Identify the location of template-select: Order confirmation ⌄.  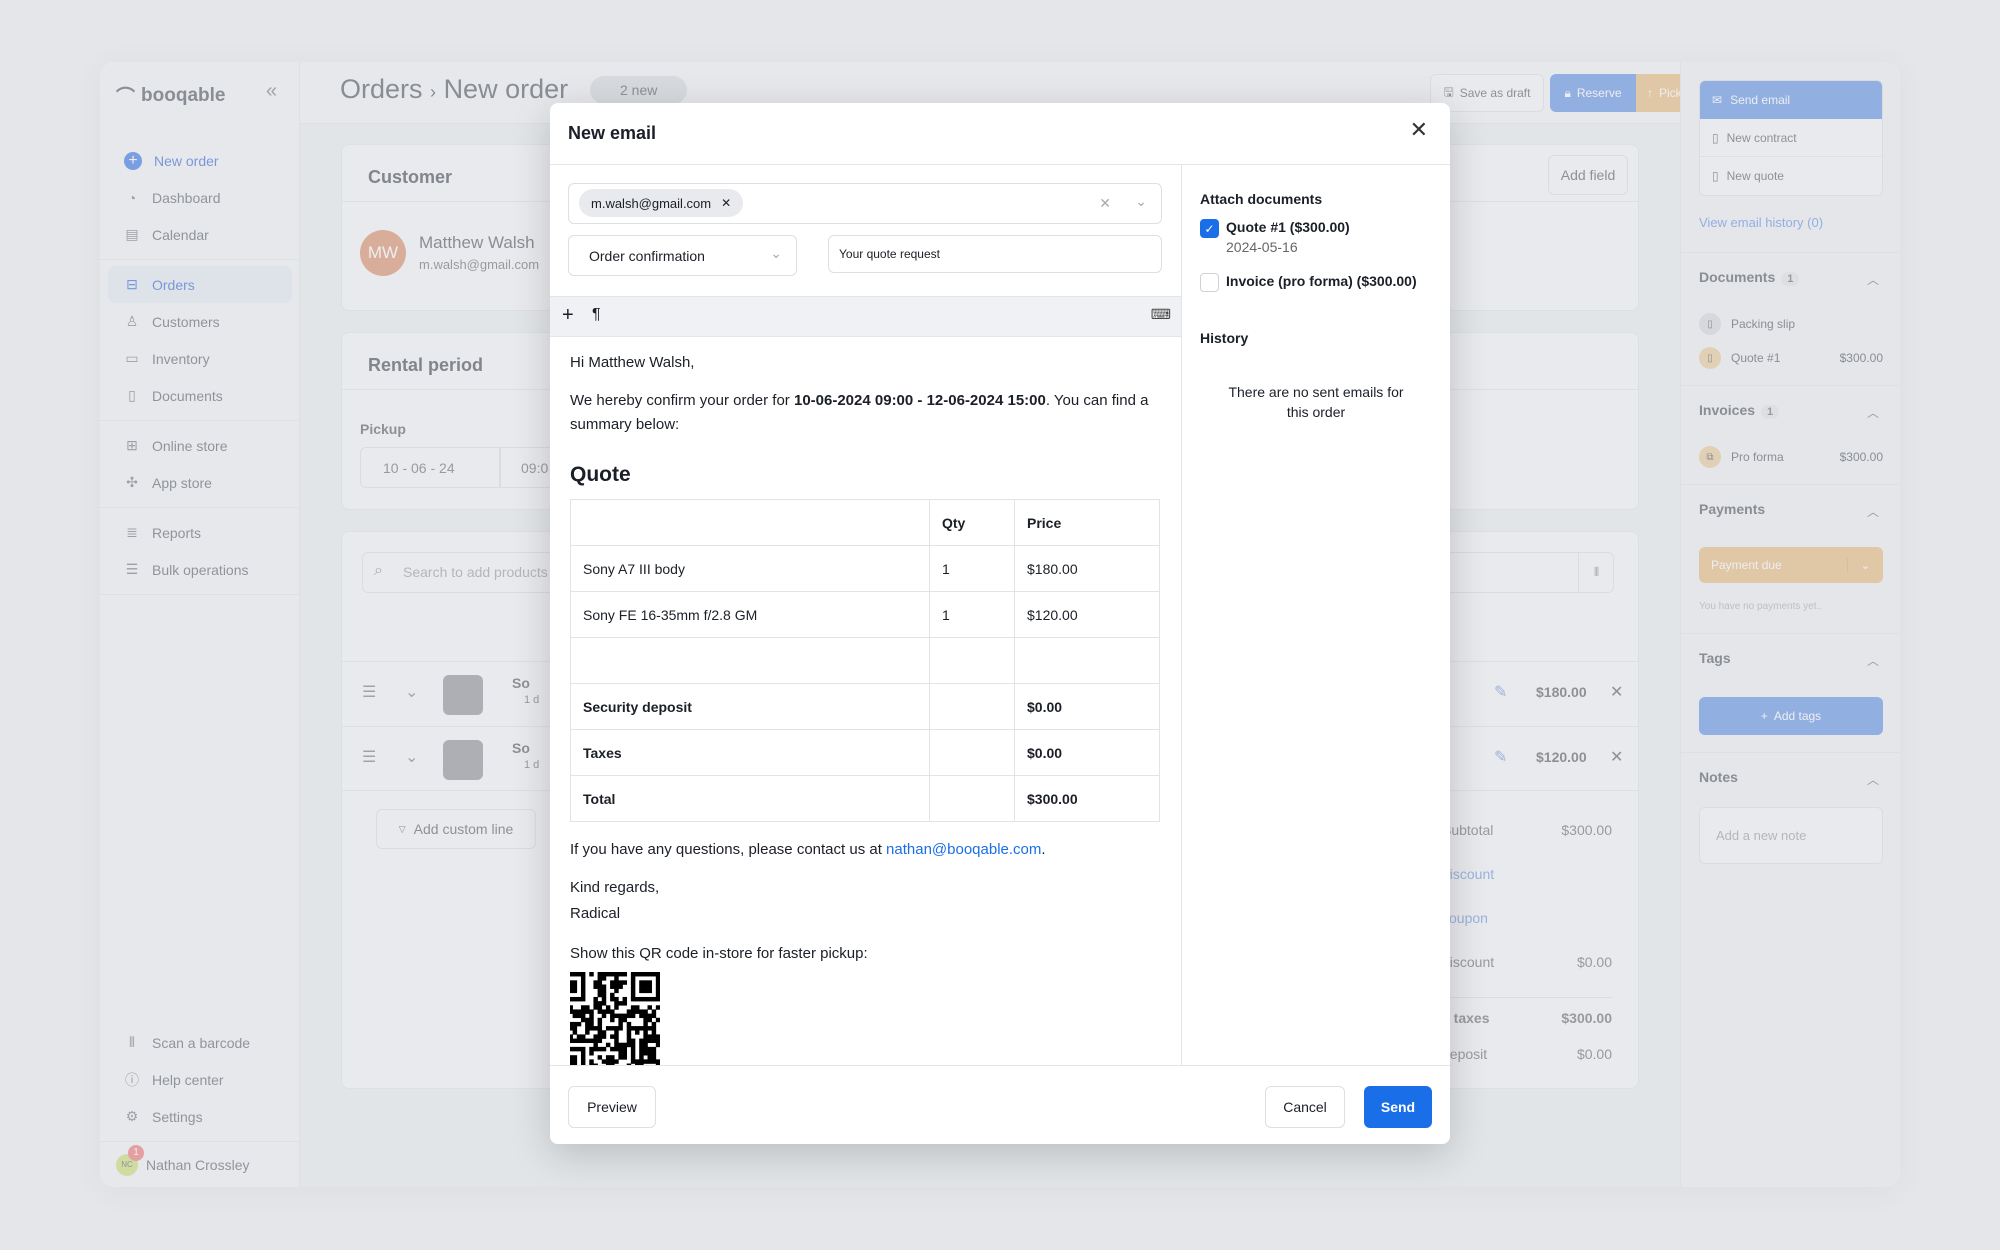
(682, 255).